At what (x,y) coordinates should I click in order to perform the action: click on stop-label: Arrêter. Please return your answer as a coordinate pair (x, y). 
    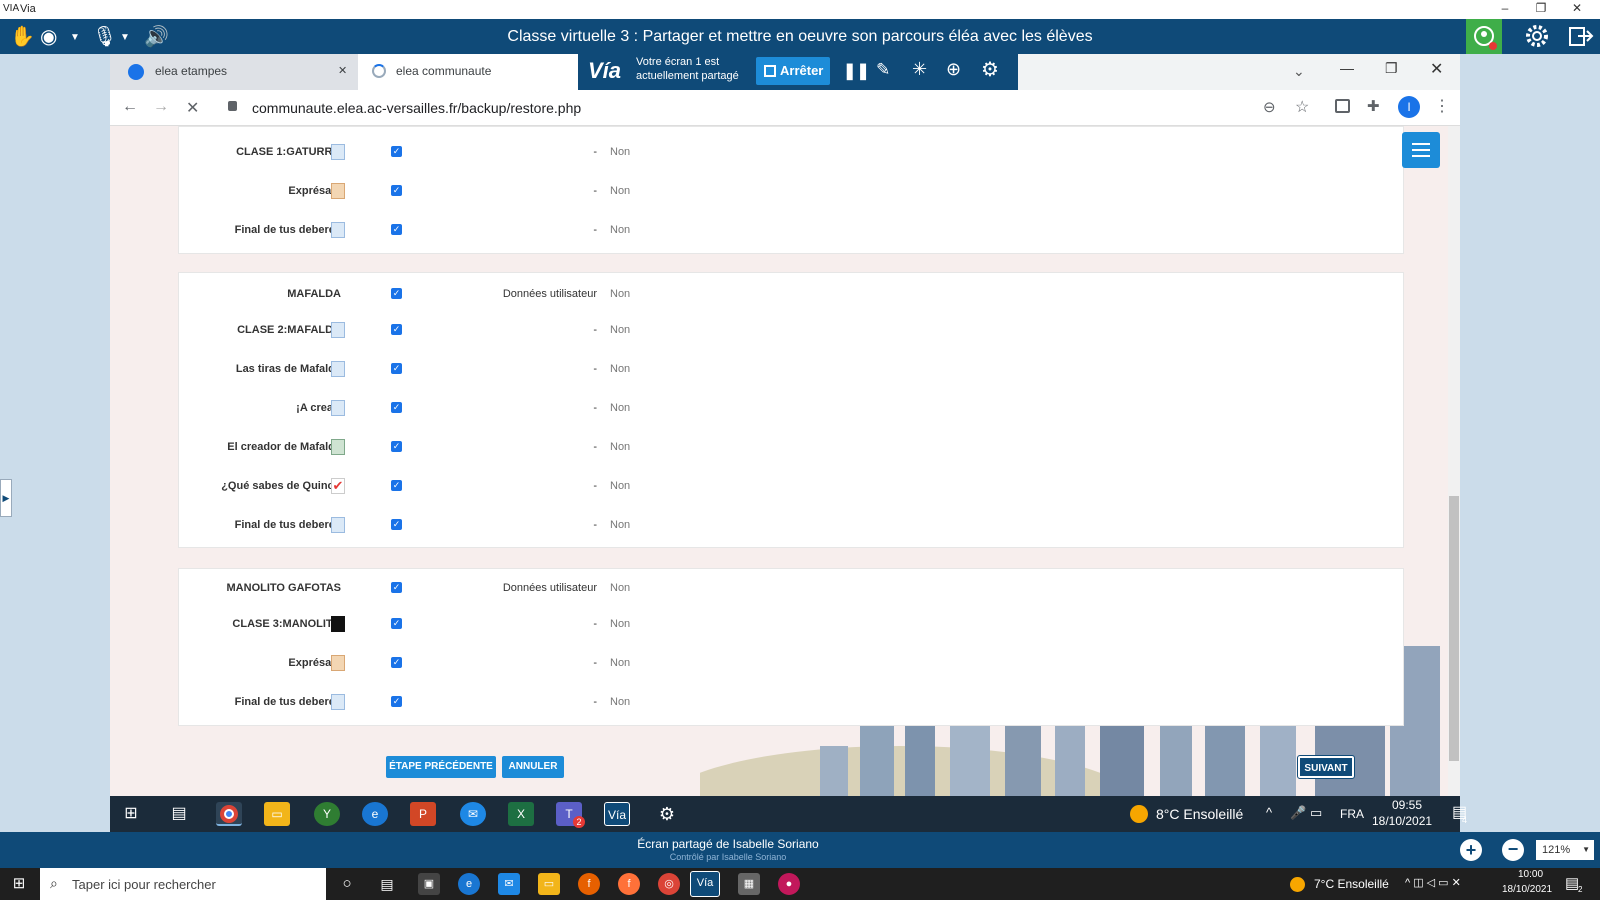
    Looking at the image, I should click on (802, 70).